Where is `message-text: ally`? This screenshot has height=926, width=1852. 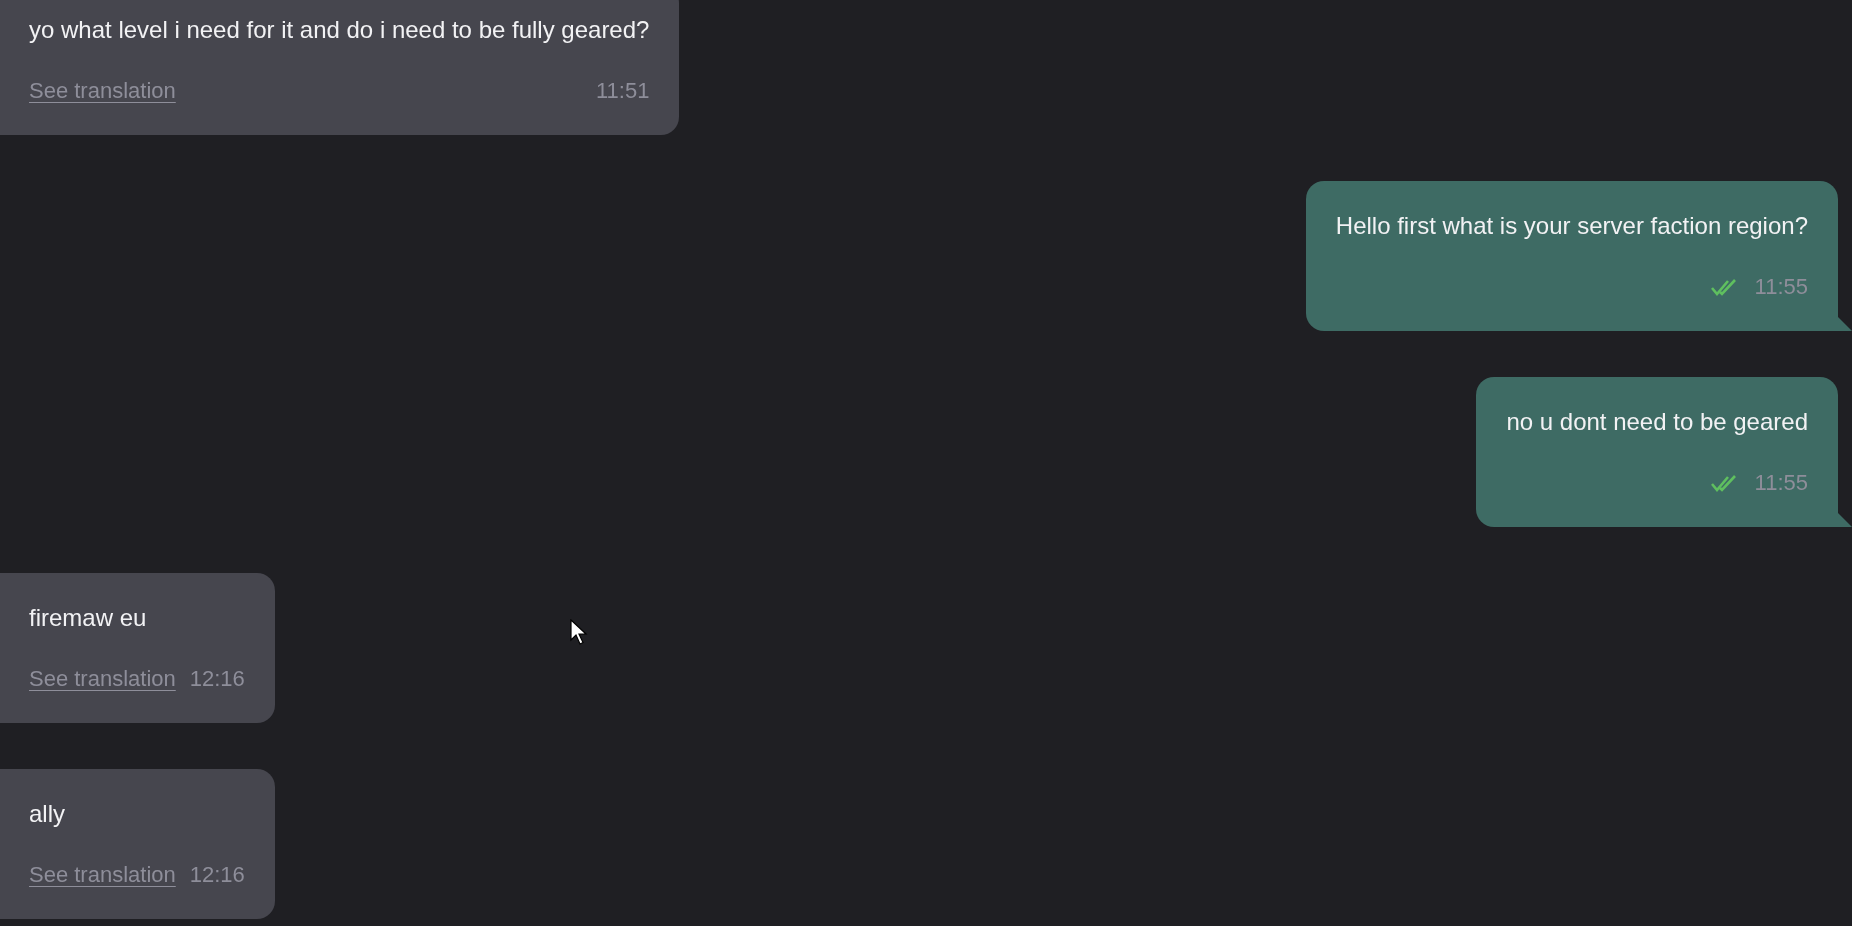 message-text: ally is located at coordinates (47, 814).